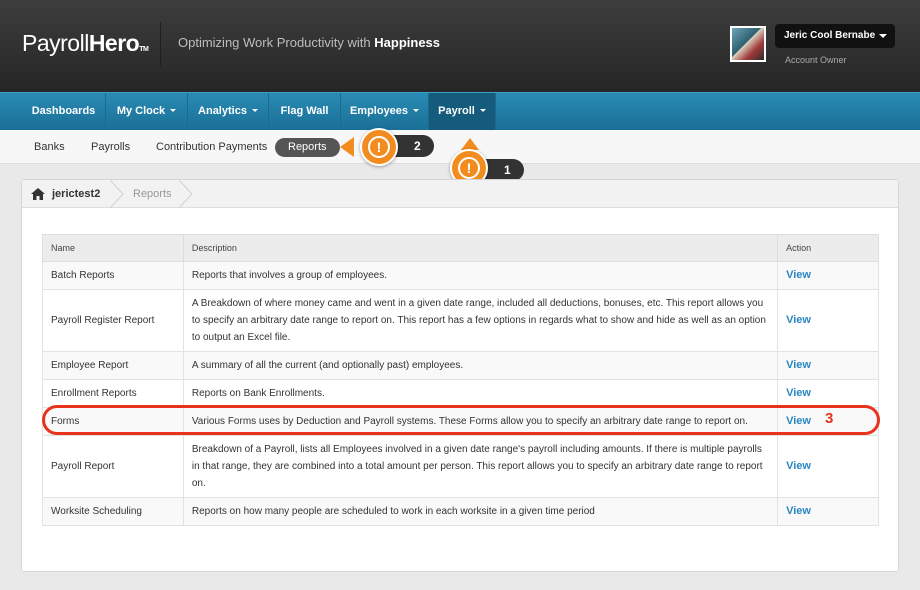 This screenshot has height=590, width=920. Describe the element at coordinates (385, 111) in the screenshot. I see `nav-item-employees: Employees` at that location.